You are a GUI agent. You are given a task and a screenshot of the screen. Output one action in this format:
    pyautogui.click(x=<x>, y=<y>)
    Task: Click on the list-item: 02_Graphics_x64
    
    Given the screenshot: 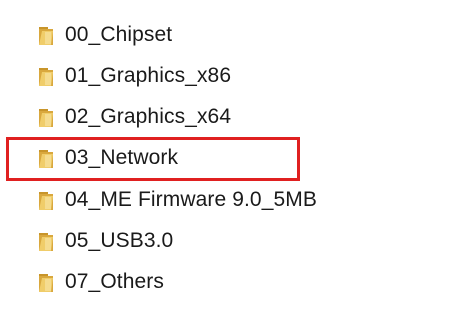 What is the action you would take?
    pyautogui.click(x=133, y=117)
    